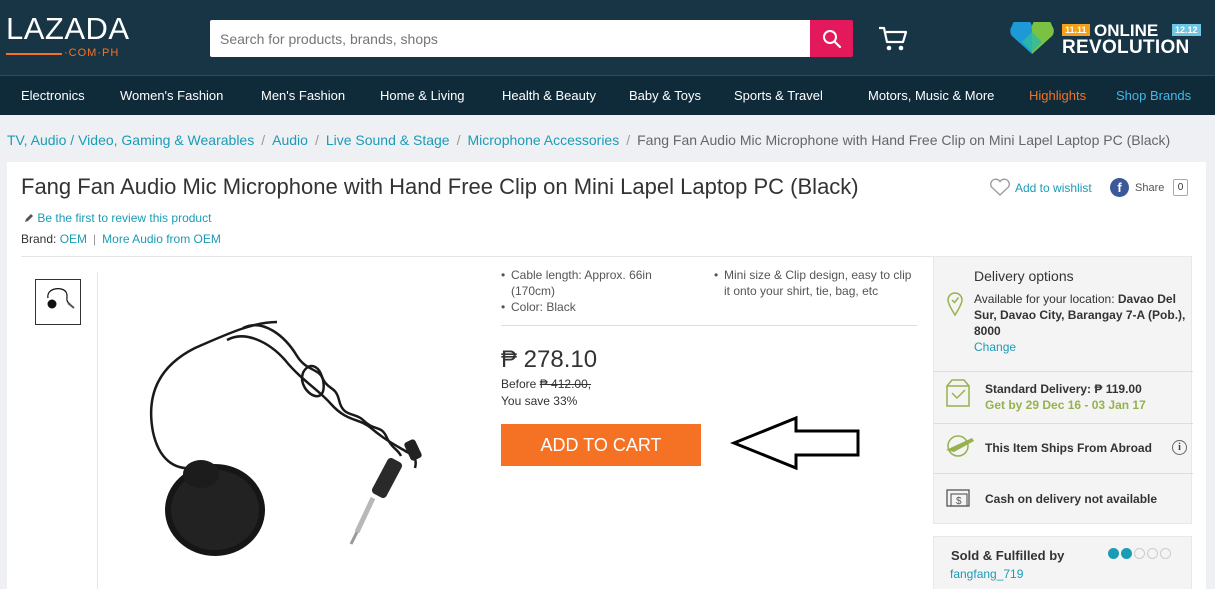 The height and width of the screenshot is (589, 1215). I want to click on cash-icon: $, so click(958, 498).